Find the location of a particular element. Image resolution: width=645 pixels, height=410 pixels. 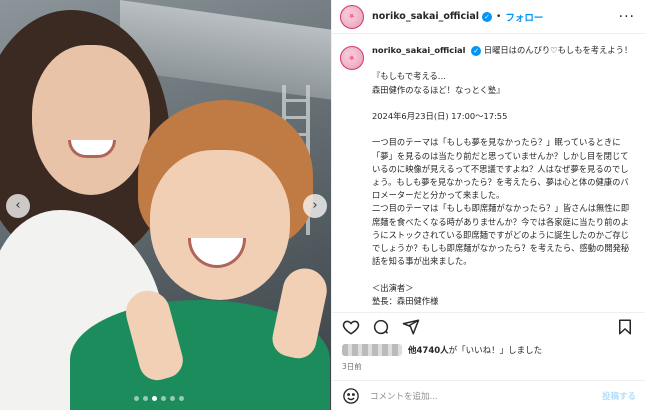

caption-line: 塾長：森田健作様 is located at coordinates (405, 300).